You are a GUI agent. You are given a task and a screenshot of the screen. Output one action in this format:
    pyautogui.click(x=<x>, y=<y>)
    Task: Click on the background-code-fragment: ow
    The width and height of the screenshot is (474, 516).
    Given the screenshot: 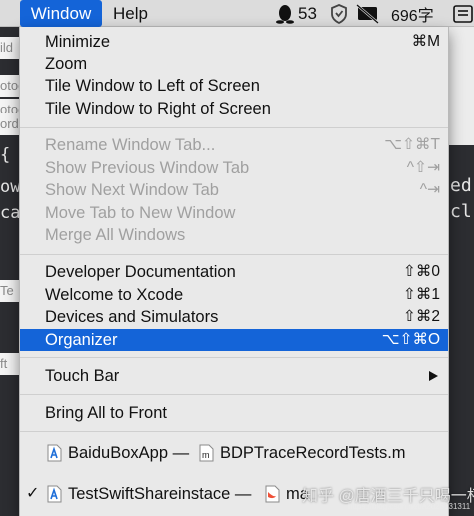 What is the action you would take?
    pyautogui.click(x=10, y=187)
    